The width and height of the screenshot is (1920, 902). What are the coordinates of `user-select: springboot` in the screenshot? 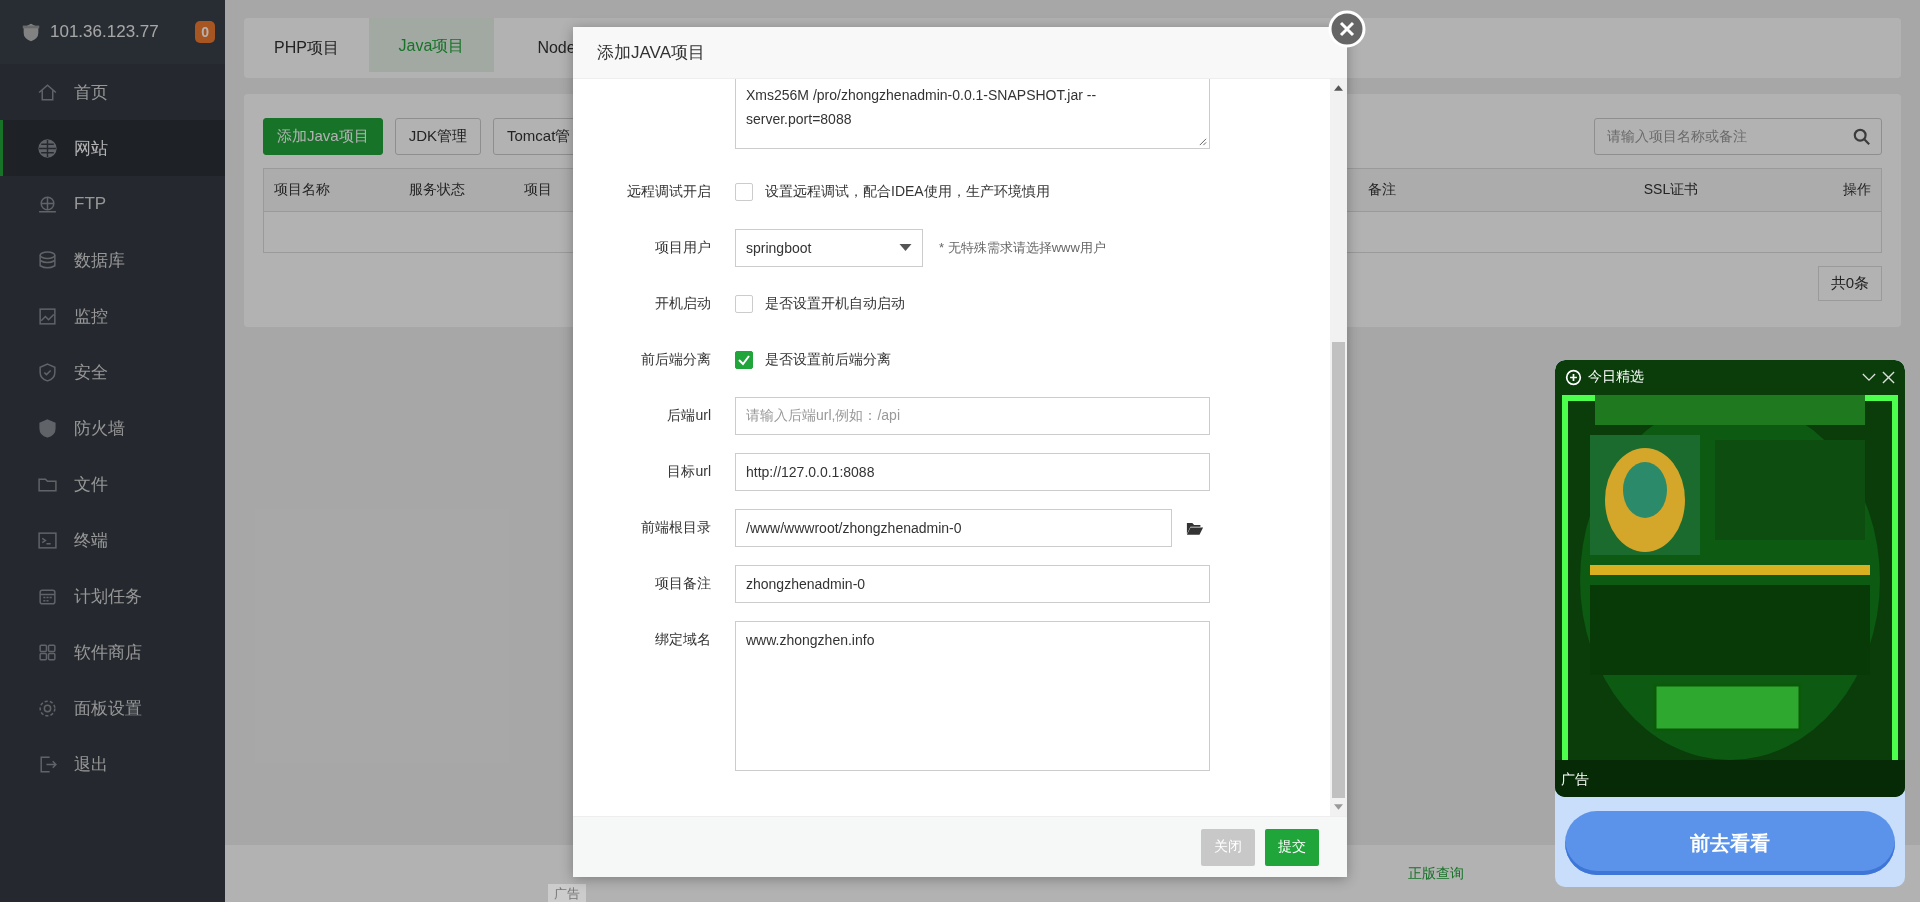 It's located at (829, 248).